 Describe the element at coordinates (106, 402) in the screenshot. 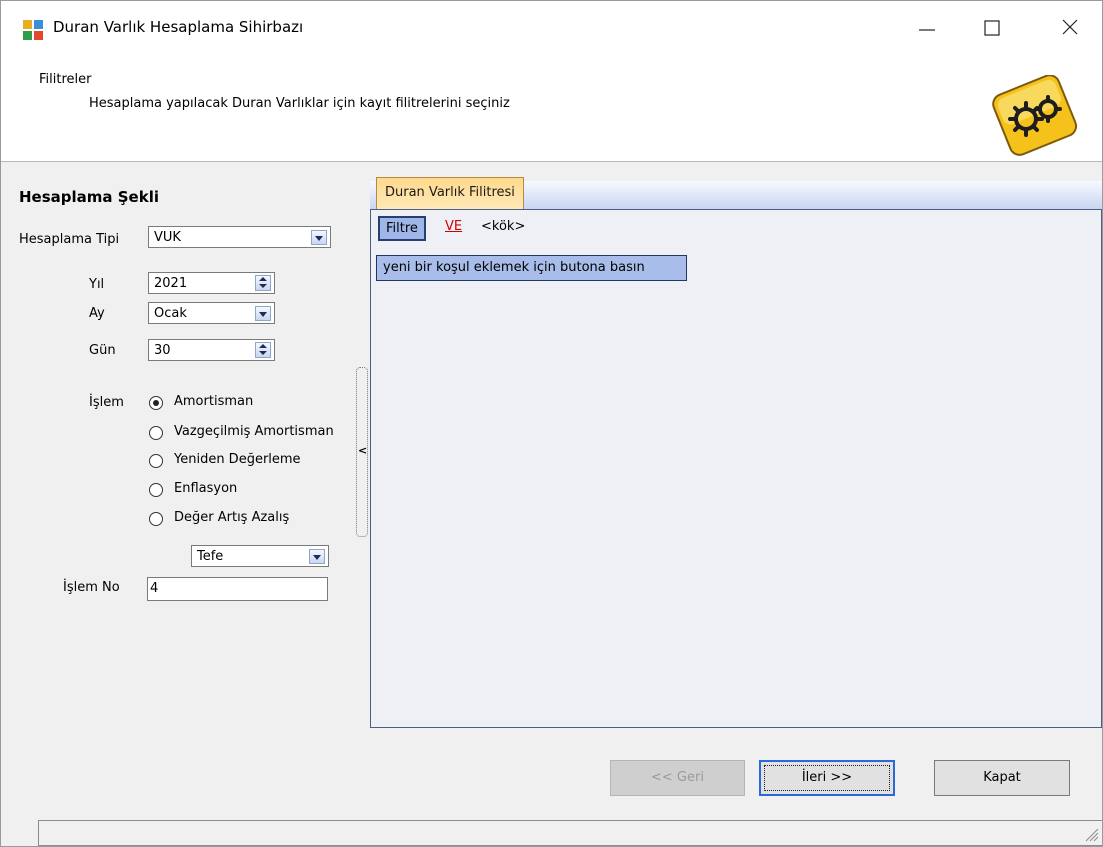

I see `operation-label: İşlem` at that location.